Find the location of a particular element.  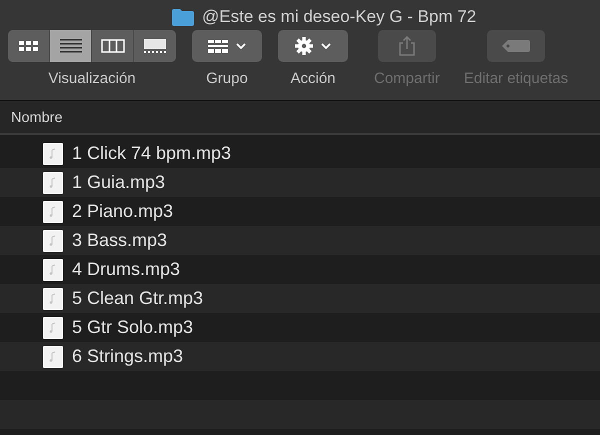

list-icon is located at coordinates (71, 46).